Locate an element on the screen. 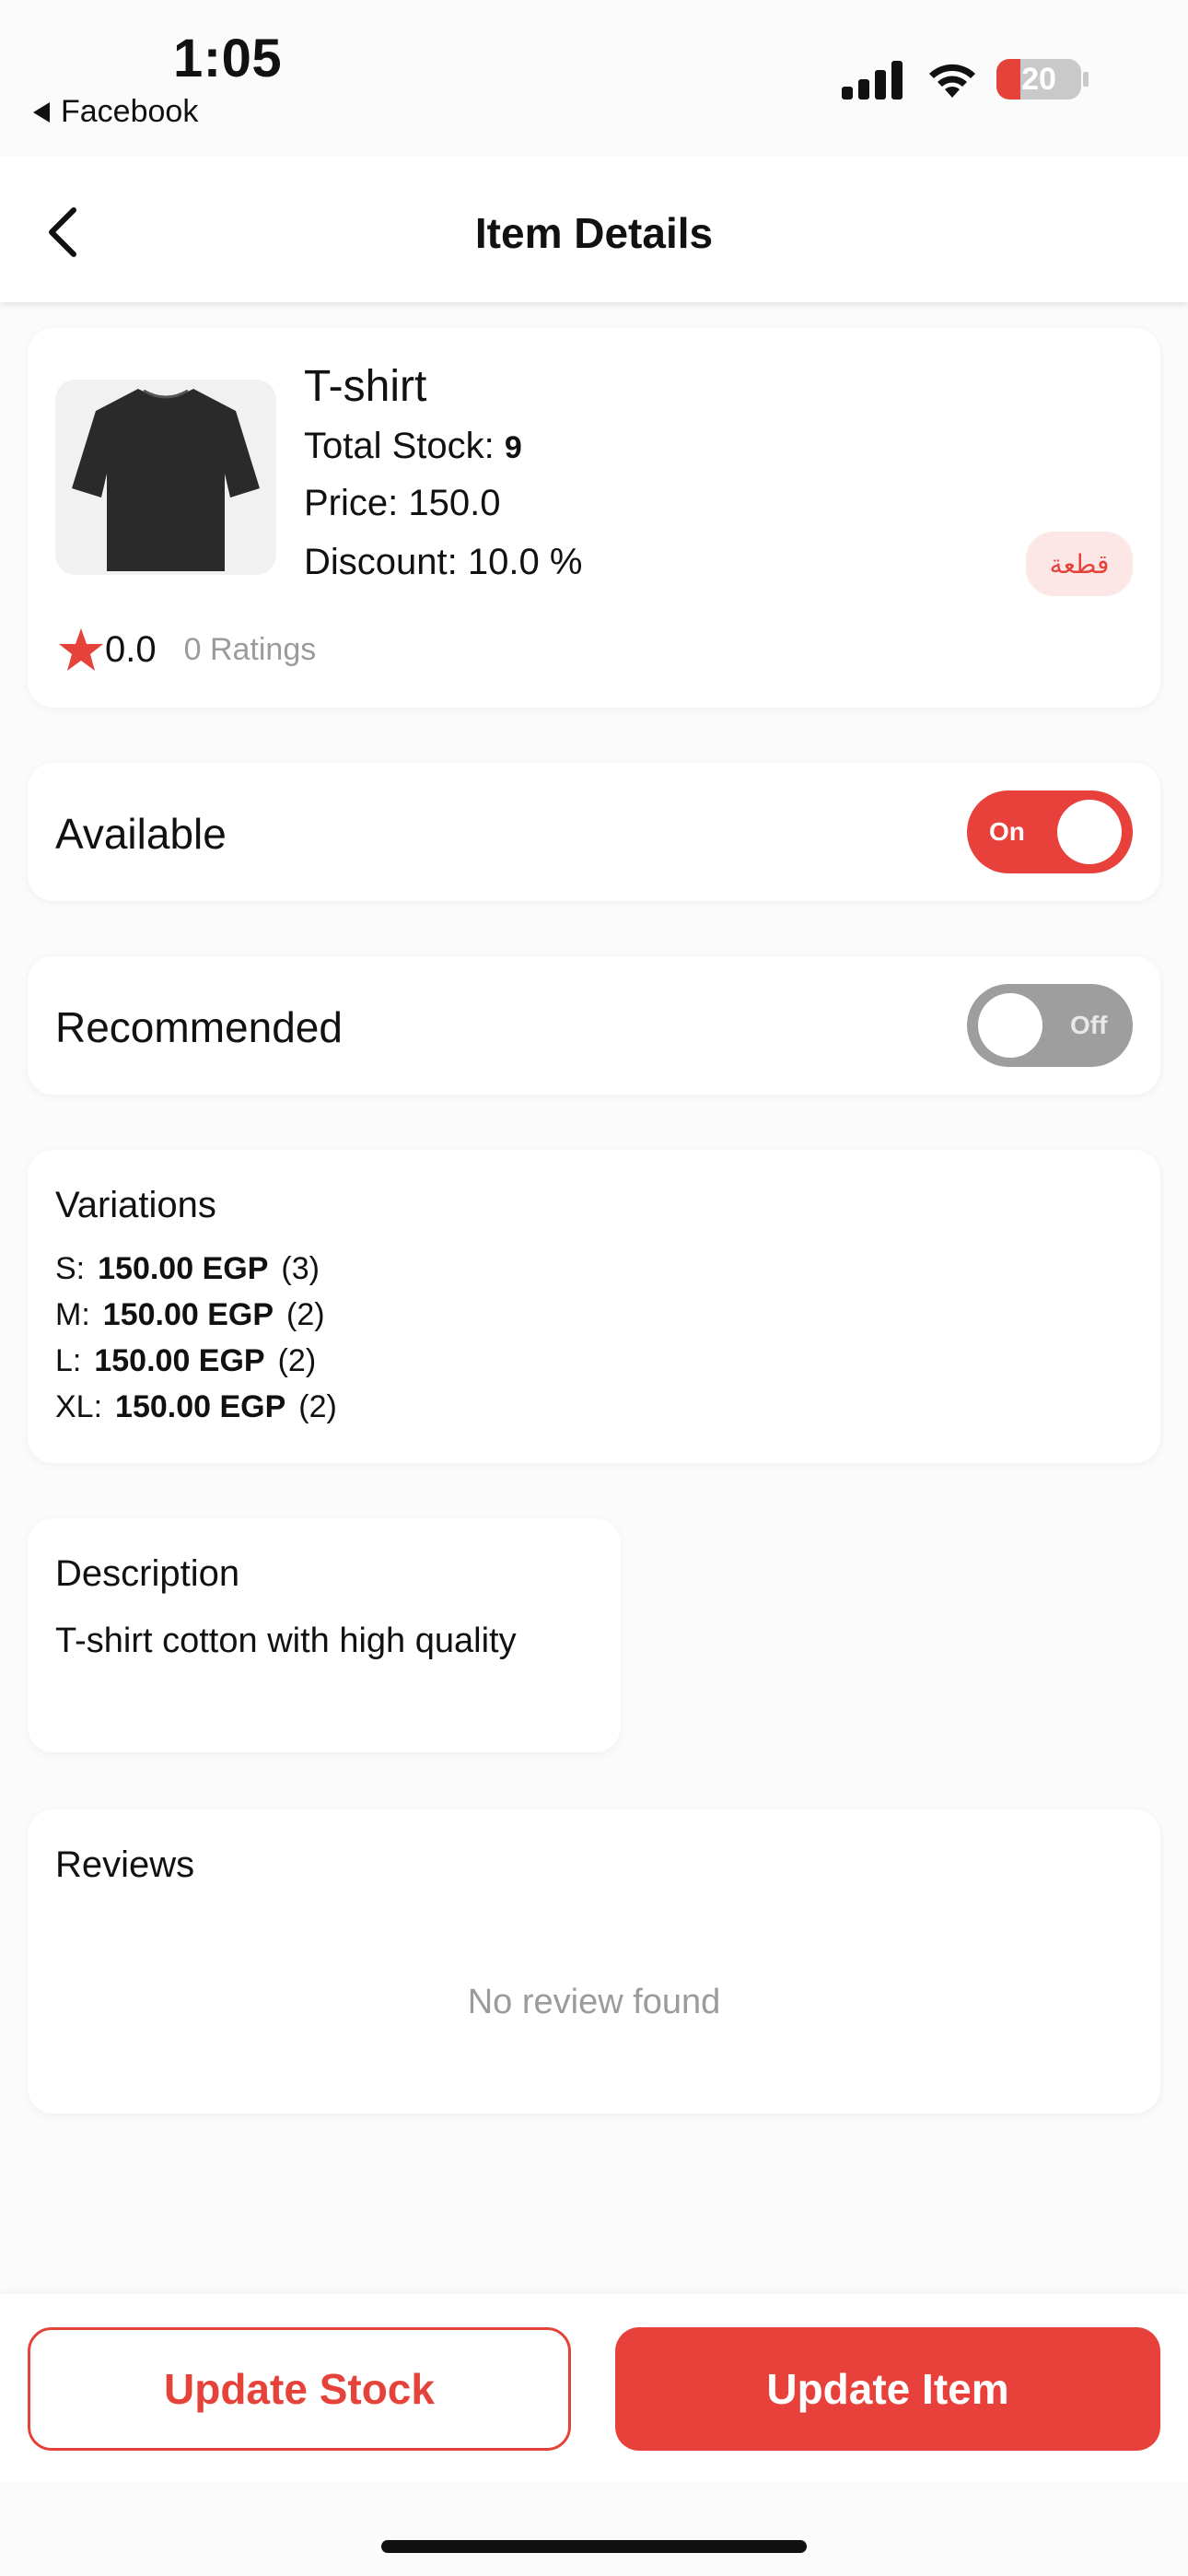 The image size is (1188, 2576). tshirt-image-icon is located at coordinates (166, 480).